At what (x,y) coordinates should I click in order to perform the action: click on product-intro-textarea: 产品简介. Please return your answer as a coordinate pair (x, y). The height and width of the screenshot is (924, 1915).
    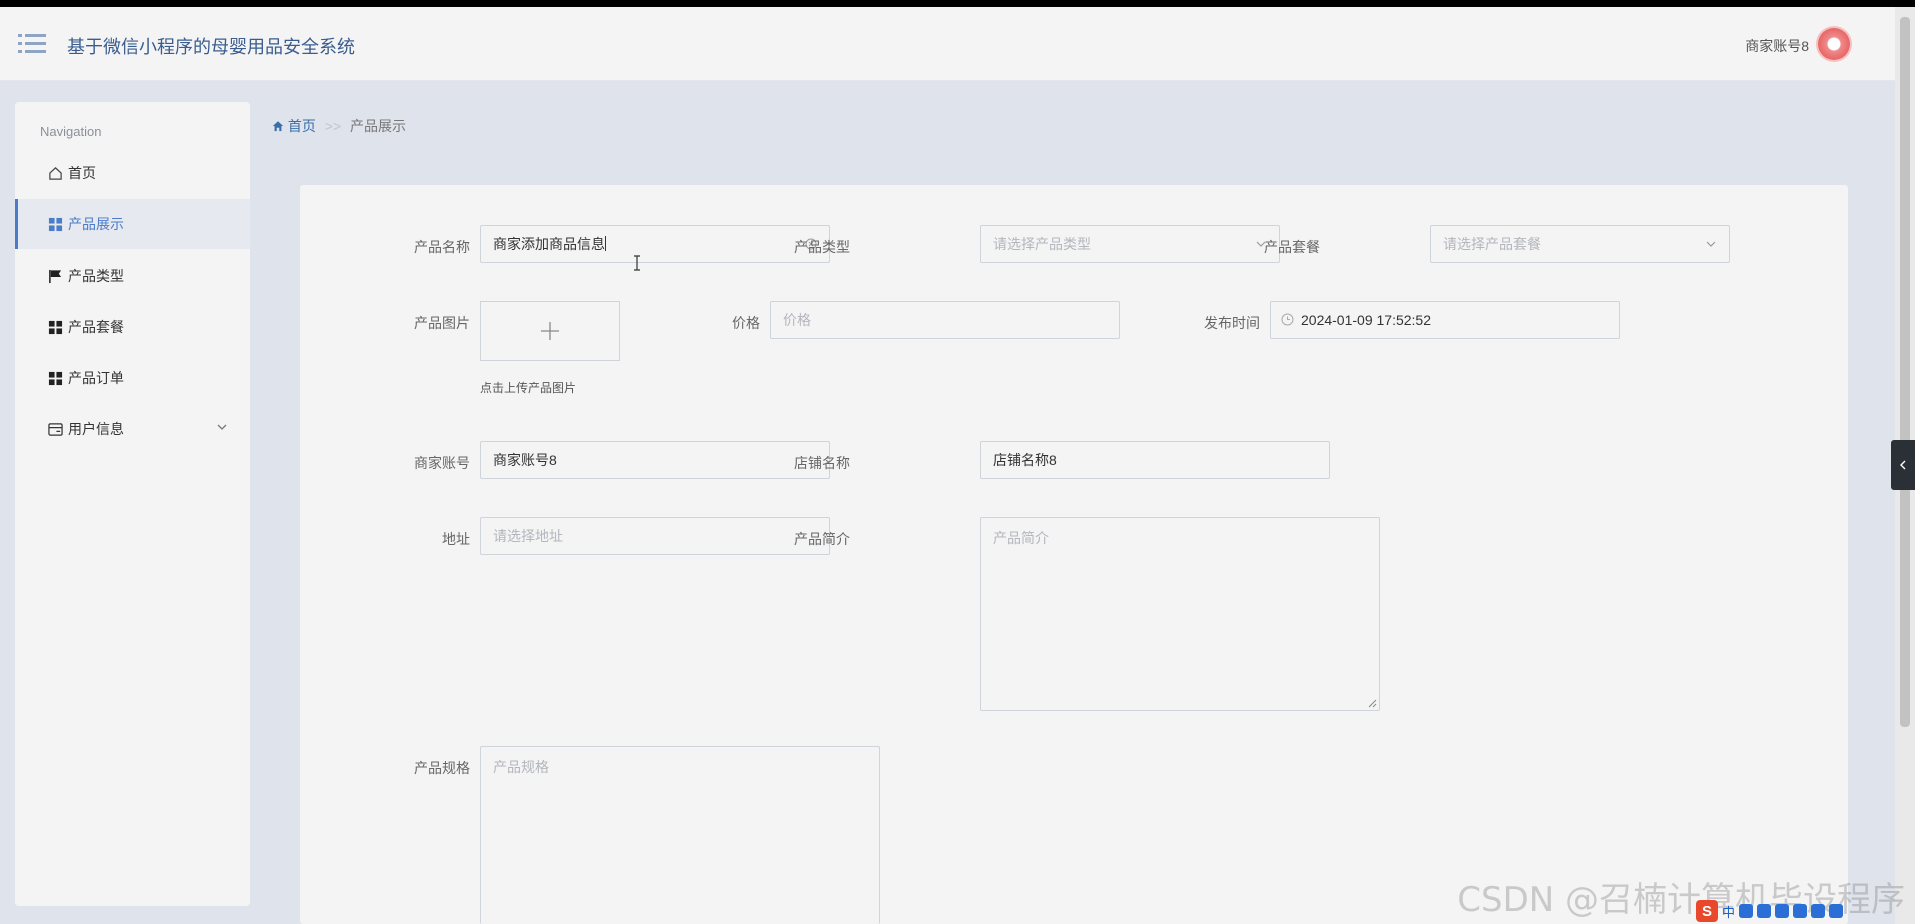
    Looking at the image, I should click on (1180, 614).